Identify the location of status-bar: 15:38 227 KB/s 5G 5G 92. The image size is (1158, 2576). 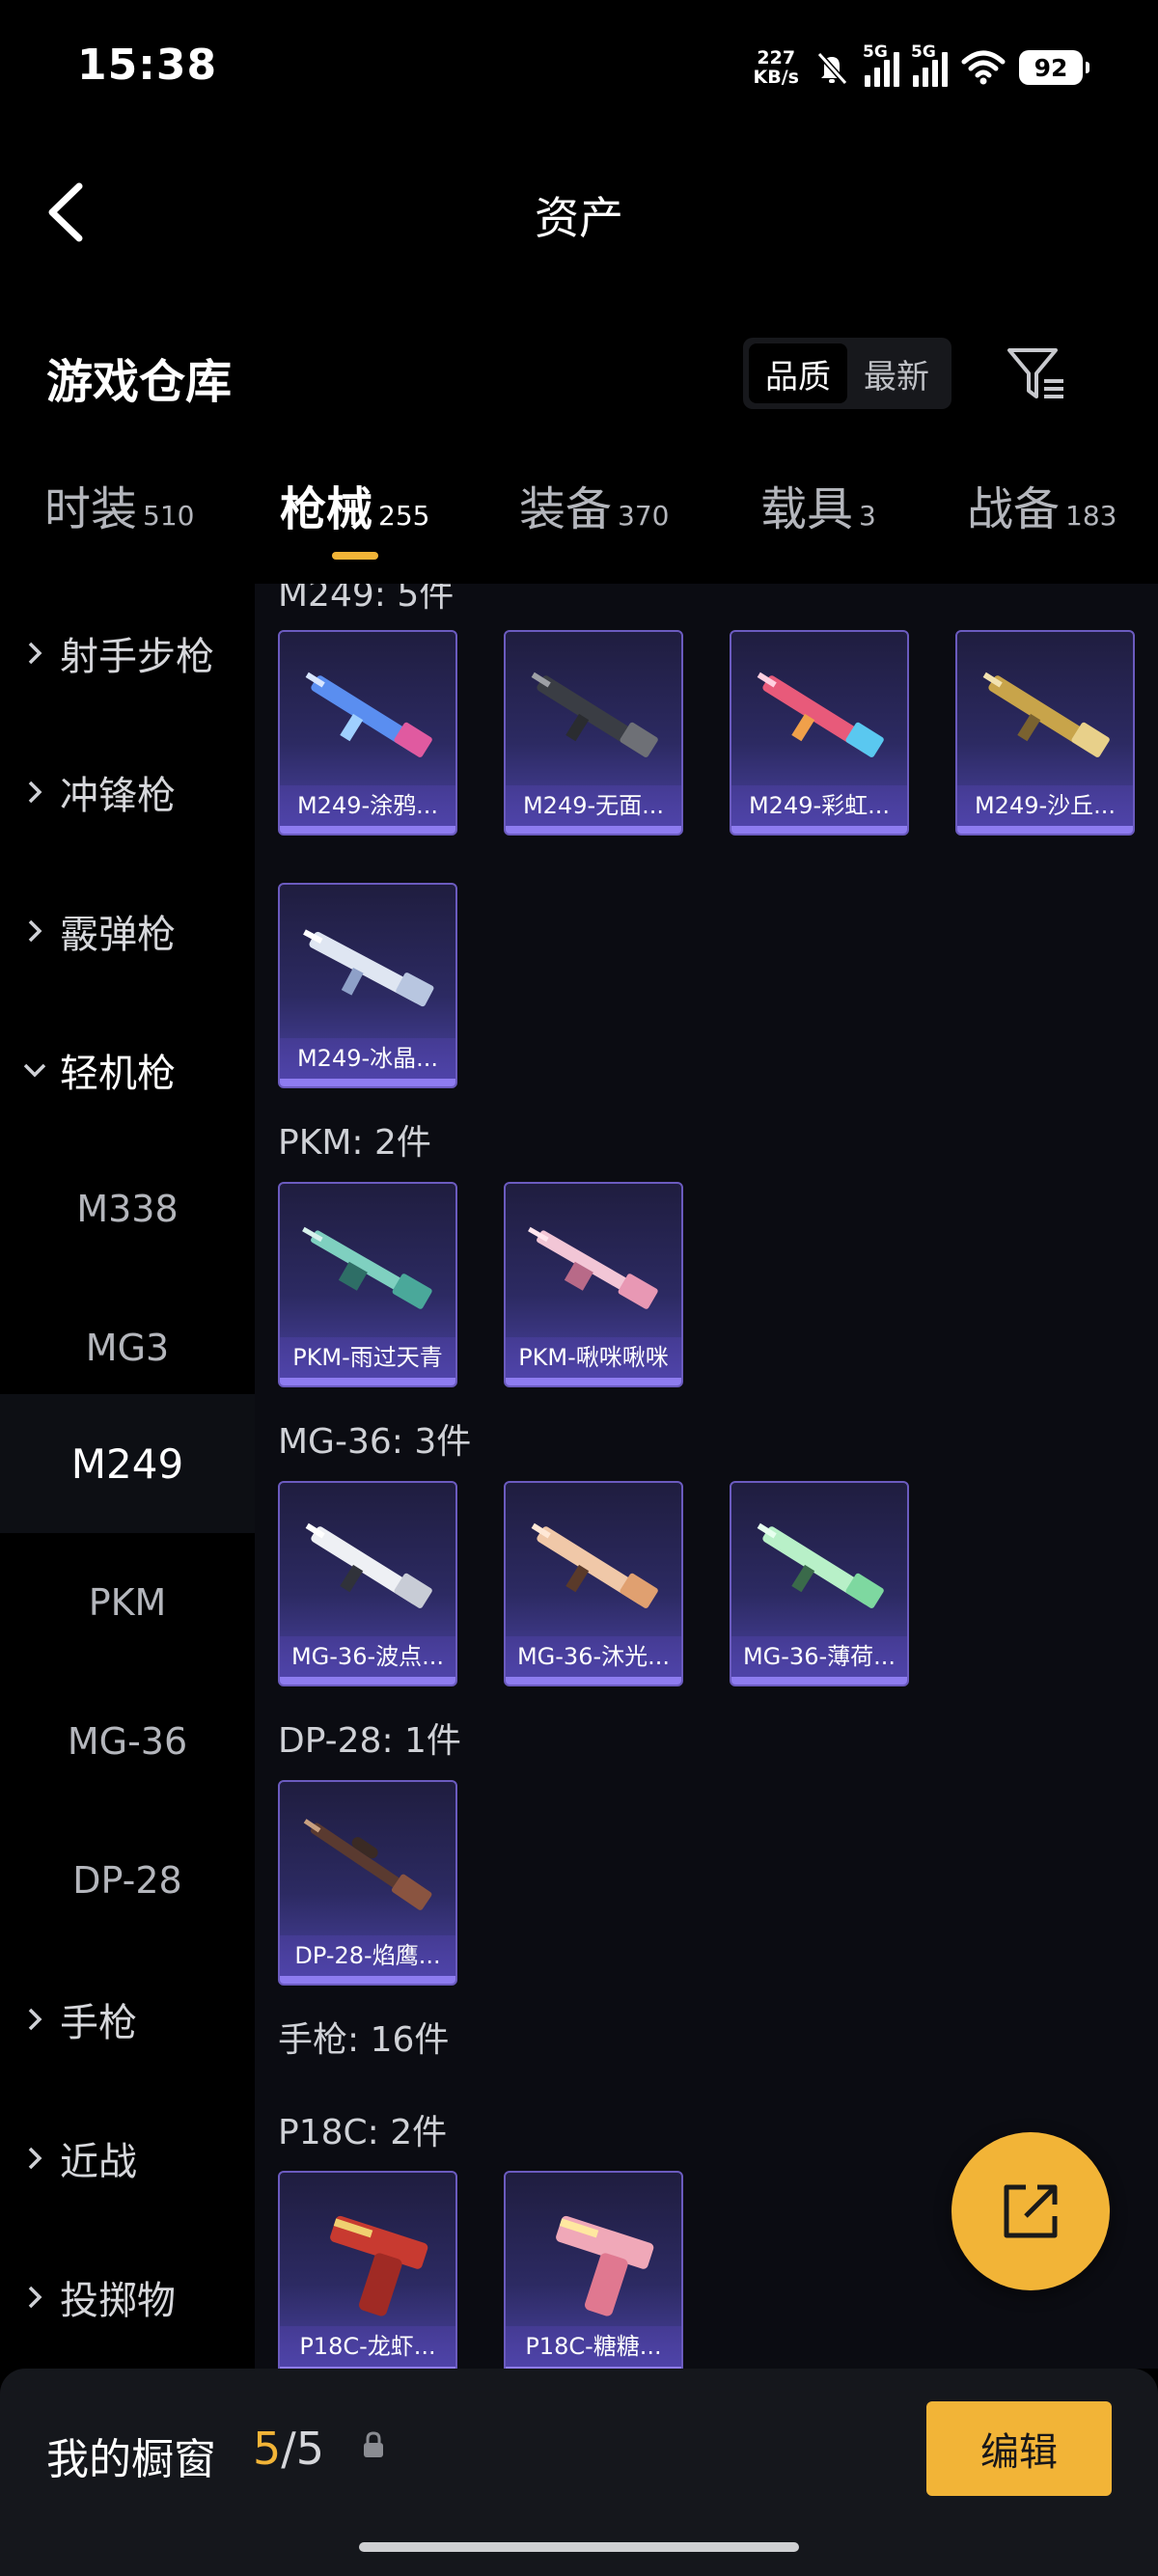
(579, 67).